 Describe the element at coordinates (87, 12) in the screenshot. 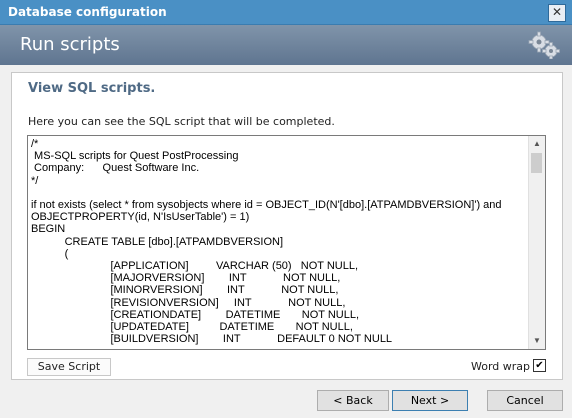

I see `window-title: Database configuration` at that location.